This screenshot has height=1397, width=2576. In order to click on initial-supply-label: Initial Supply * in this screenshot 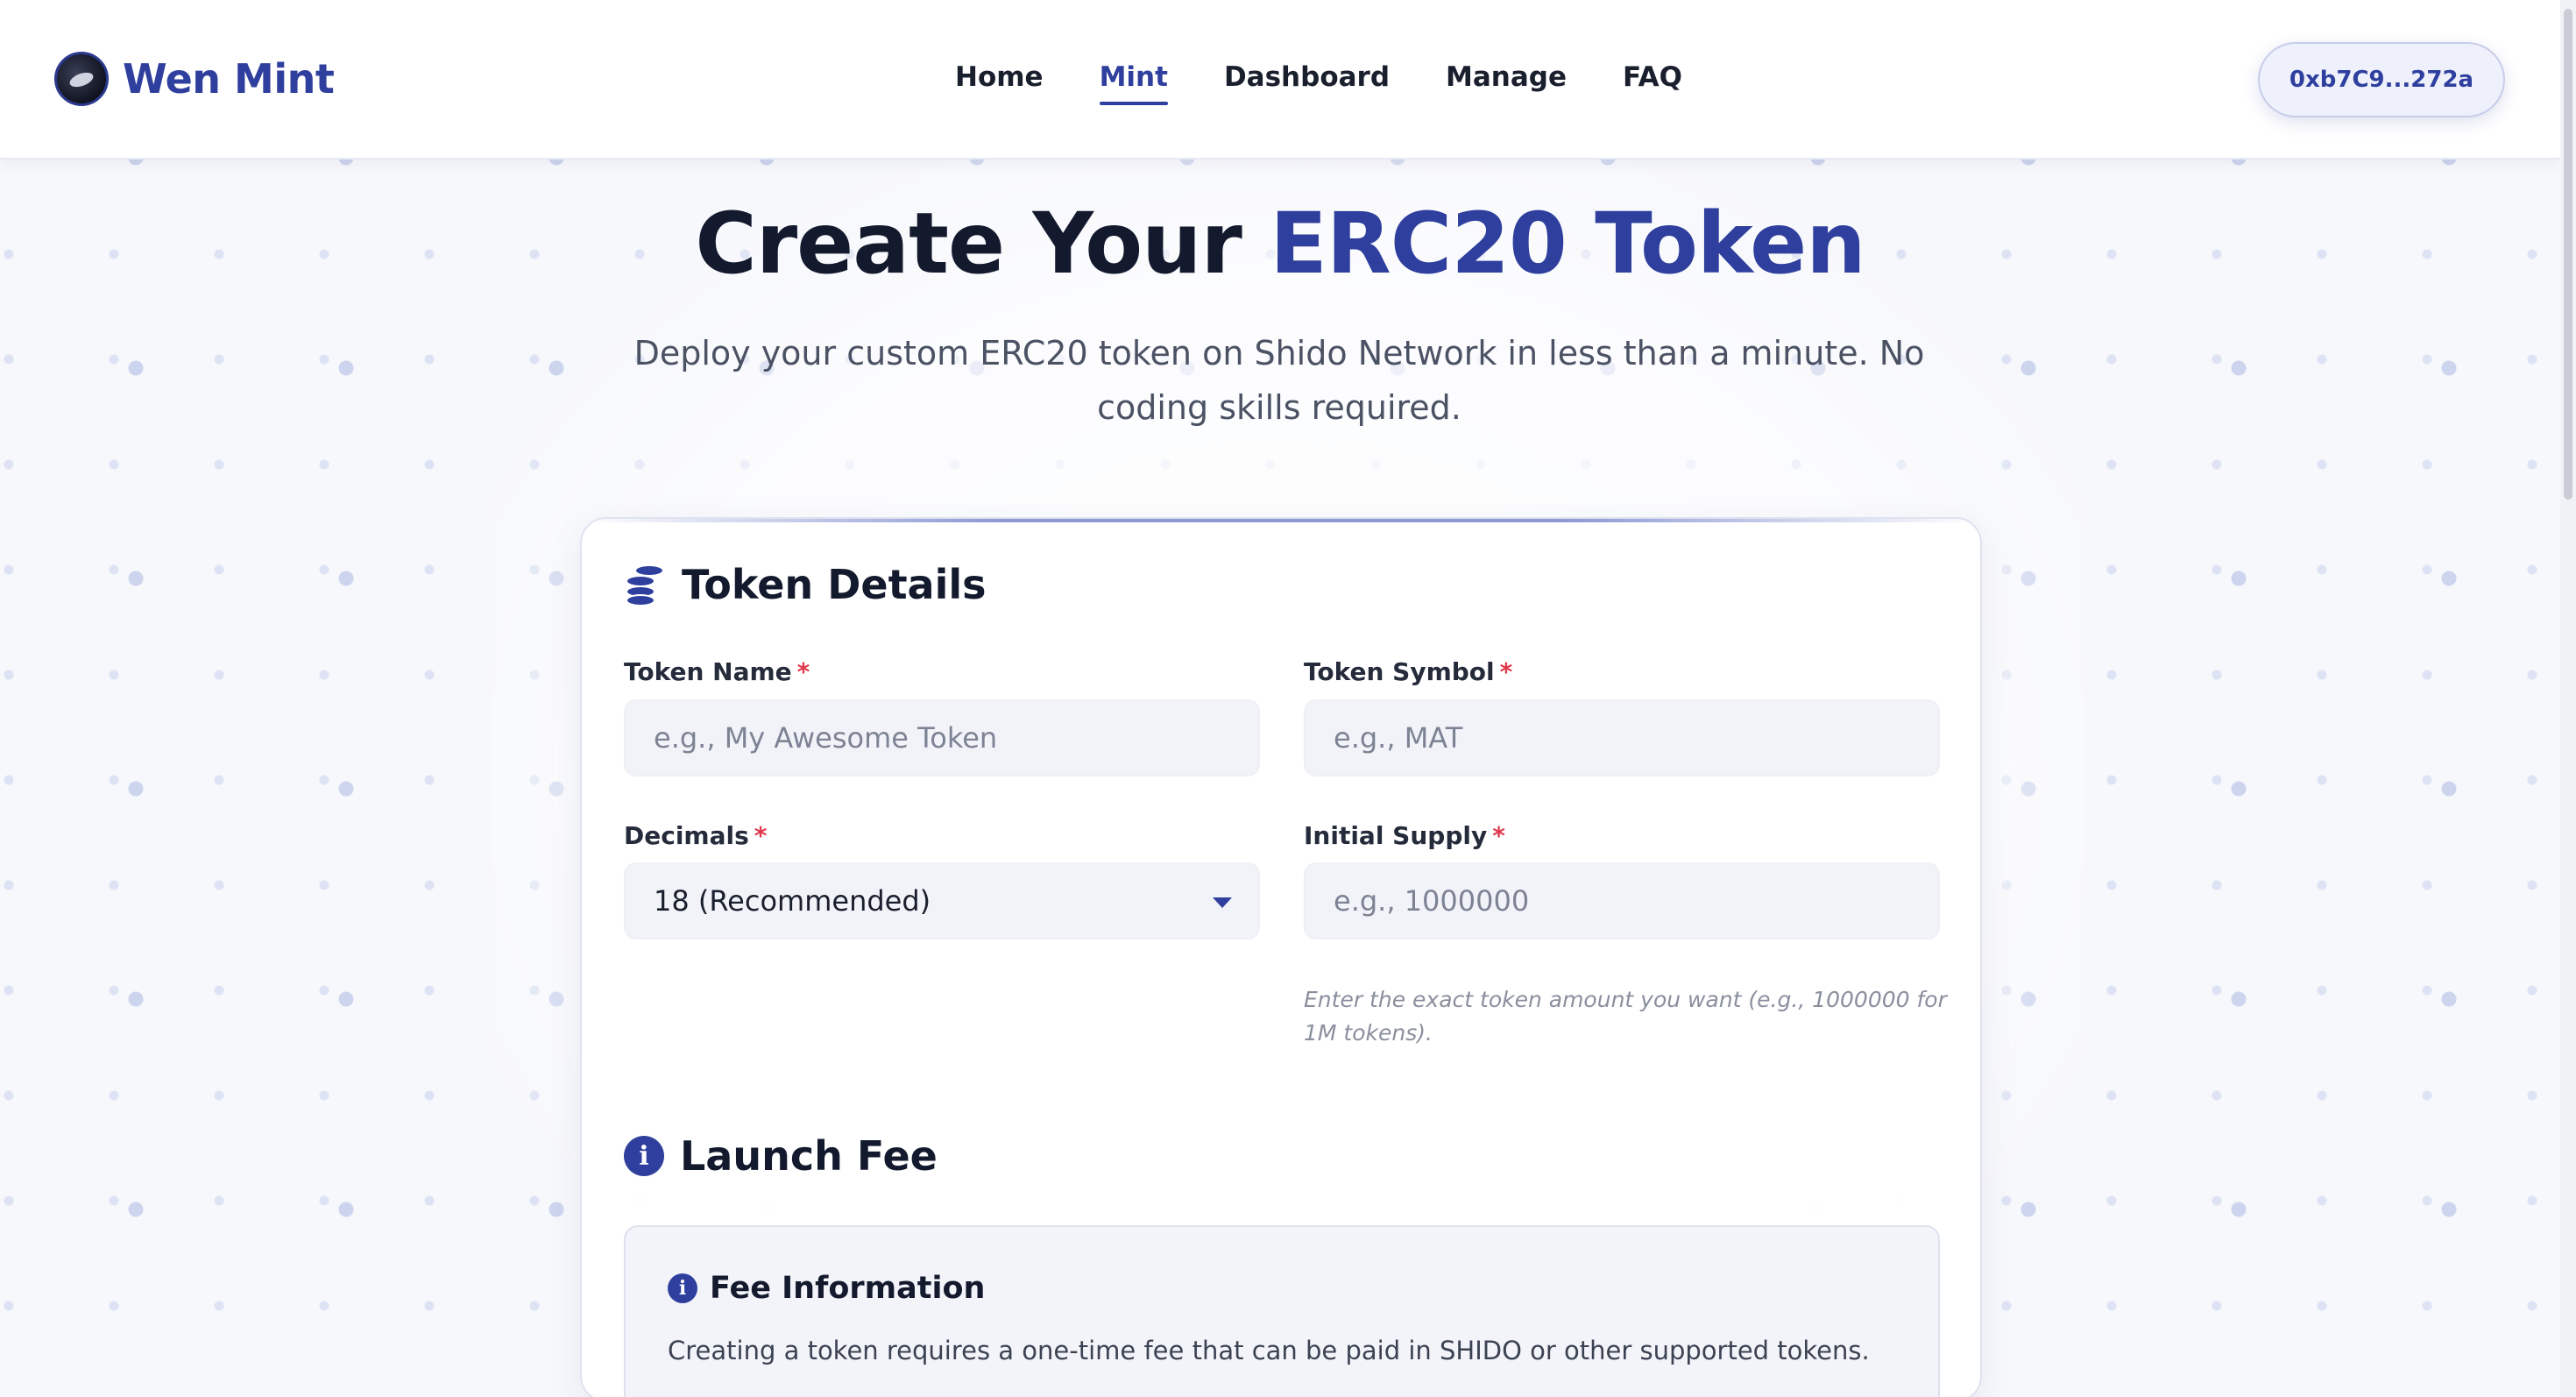, I will do `click(1404, 835)`.